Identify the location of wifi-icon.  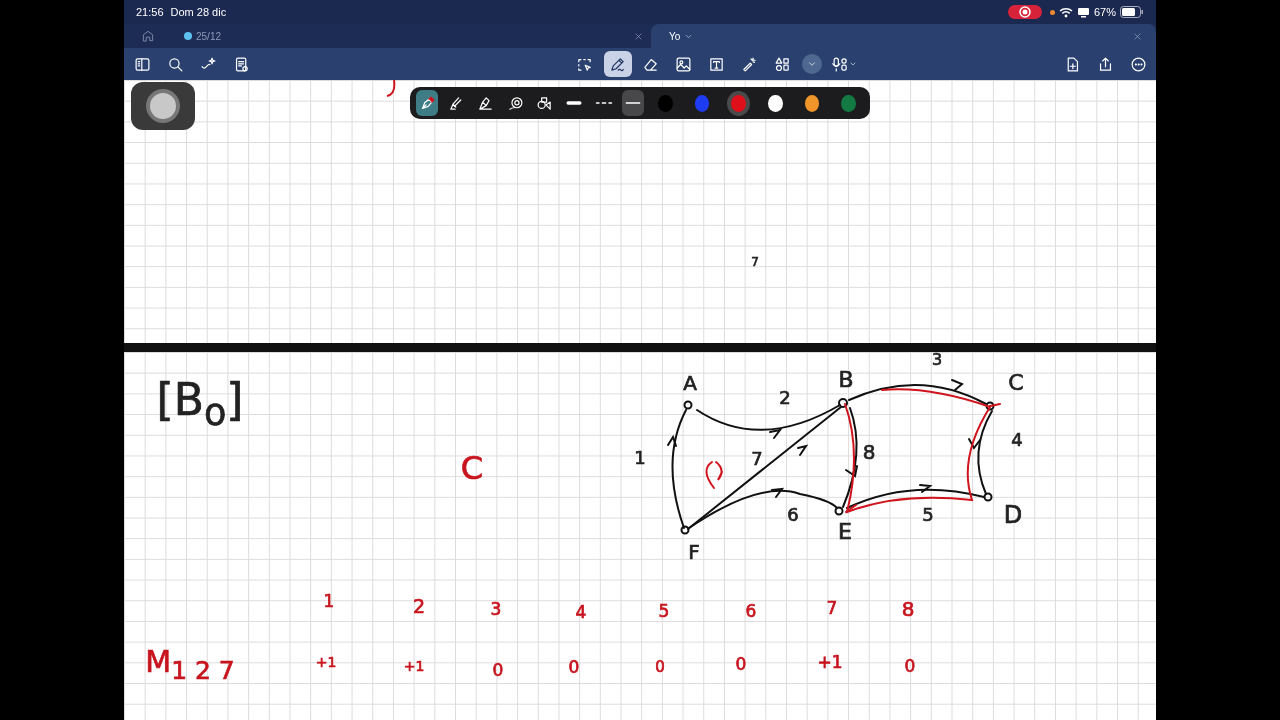
(1065, 12).